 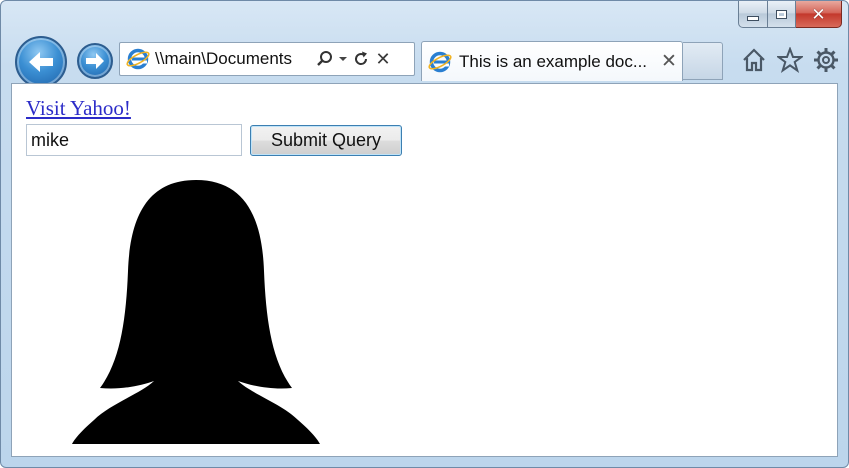 I want to click on text-input, so click(x=134, y=140).